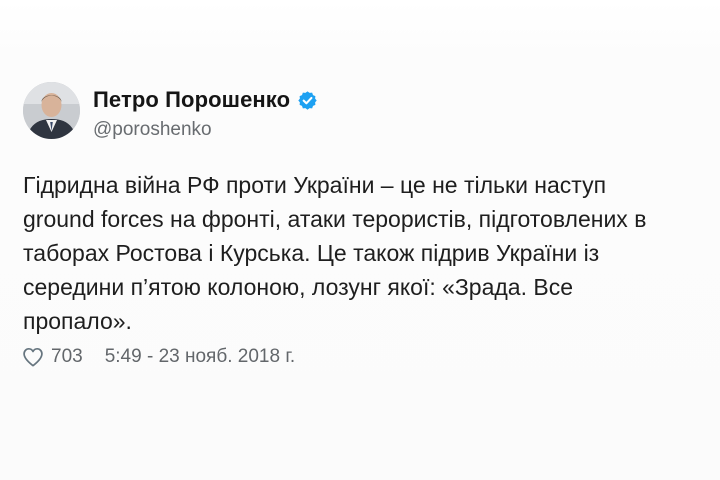 The height and width of the screenshot is (480, 720). I want to click on author-display-name: Петро Порошенко, so click(191, 100).